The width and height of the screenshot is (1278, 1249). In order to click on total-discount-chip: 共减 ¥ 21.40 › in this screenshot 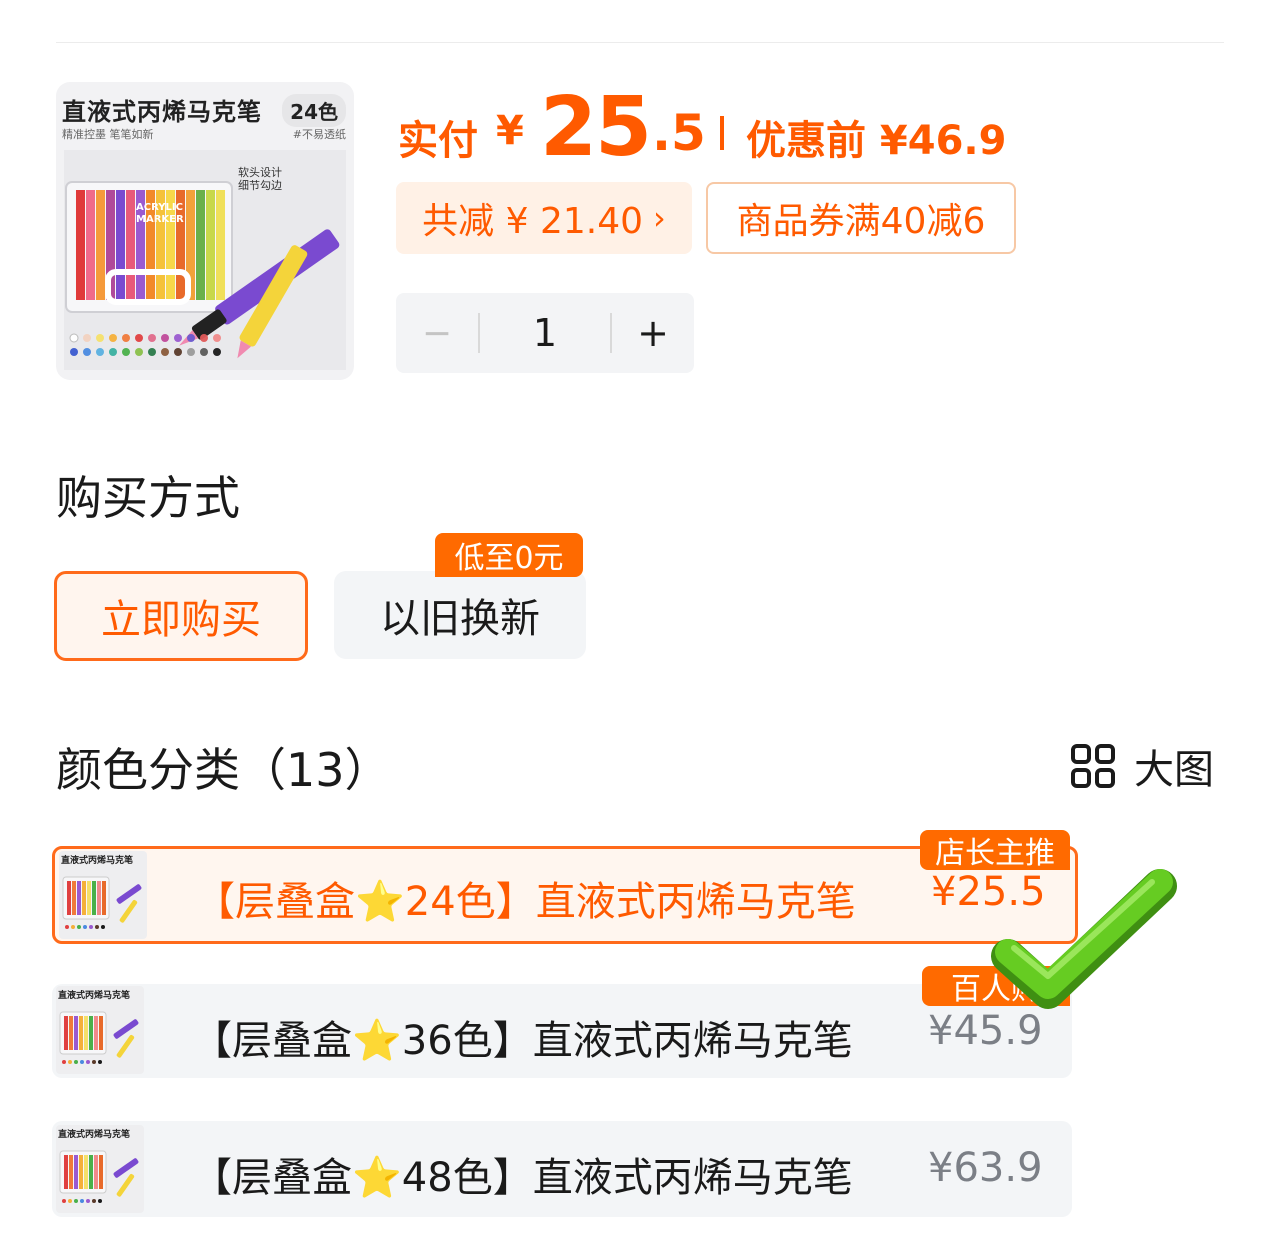, I will do `click(544, 218)`.